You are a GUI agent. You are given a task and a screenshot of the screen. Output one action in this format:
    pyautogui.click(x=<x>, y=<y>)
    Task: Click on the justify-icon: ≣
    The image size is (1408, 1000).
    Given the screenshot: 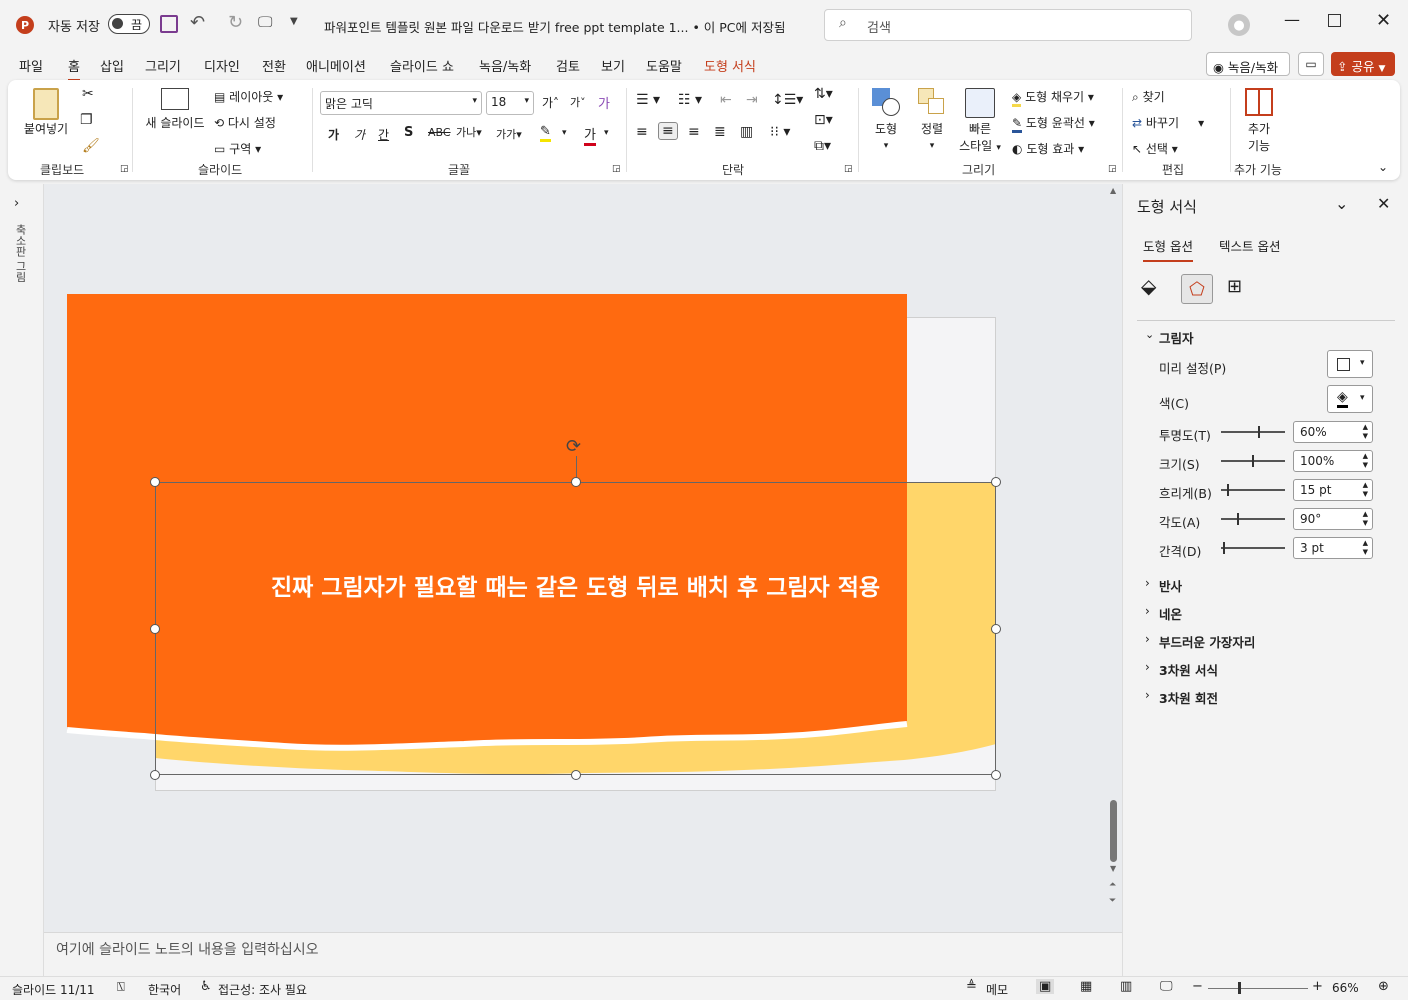 What is the action you would take?
    pyautogui.click(x=720, y=132)
    